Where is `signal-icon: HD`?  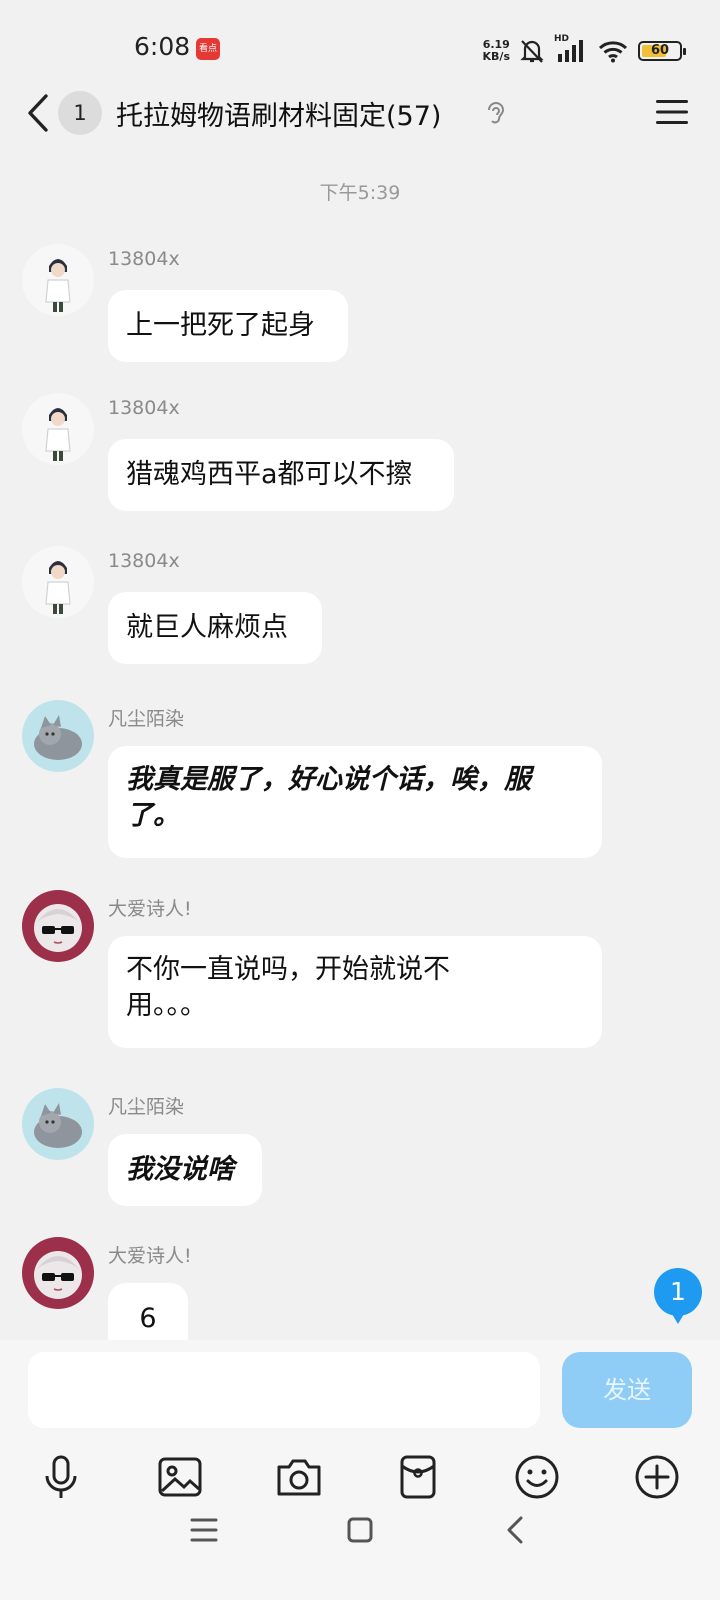
signal-icon: HD is located at coordinates (571, 49).